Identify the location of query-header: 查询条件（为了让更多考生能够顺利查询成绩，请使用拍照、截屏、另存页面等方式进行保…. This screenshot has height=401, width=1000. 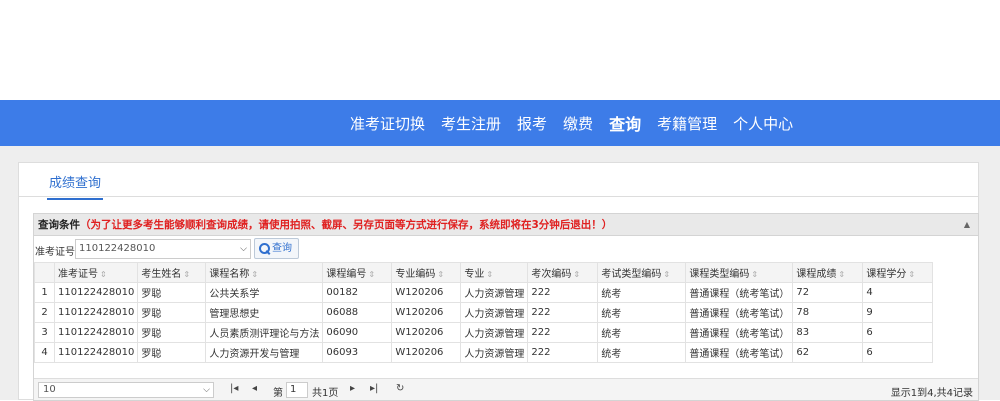
(506, 225).